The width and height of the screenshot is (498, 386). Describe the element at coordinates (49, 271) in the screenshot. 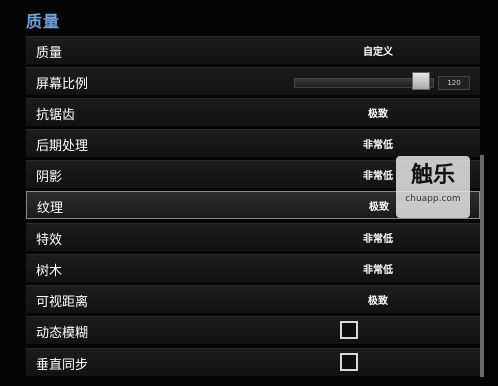

I see `setting-label: 树木` at that location.